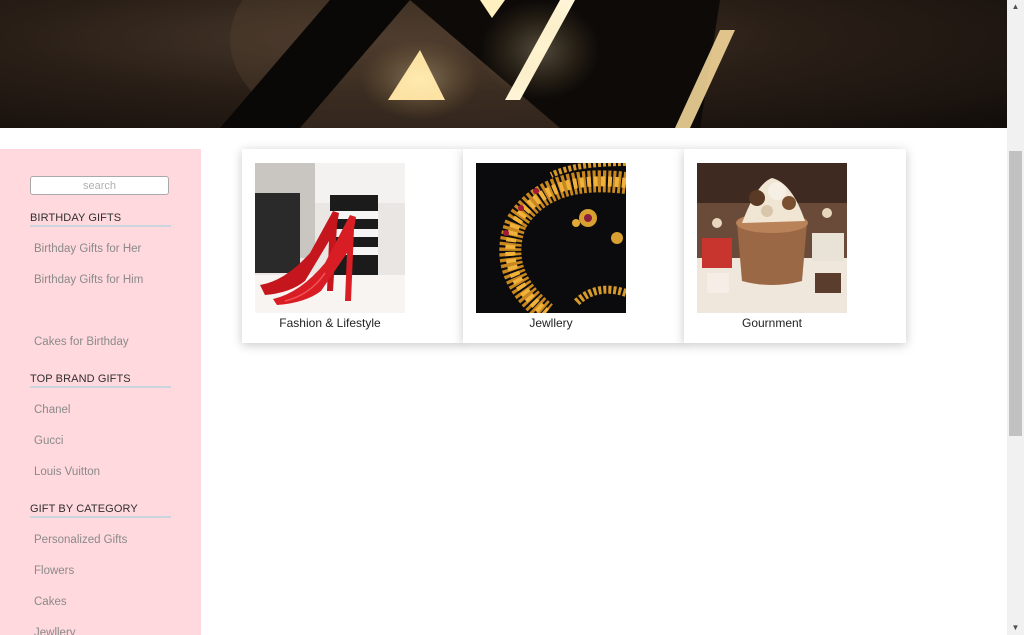  I want to click on category-caption: Jewllery, so click(551, 323).